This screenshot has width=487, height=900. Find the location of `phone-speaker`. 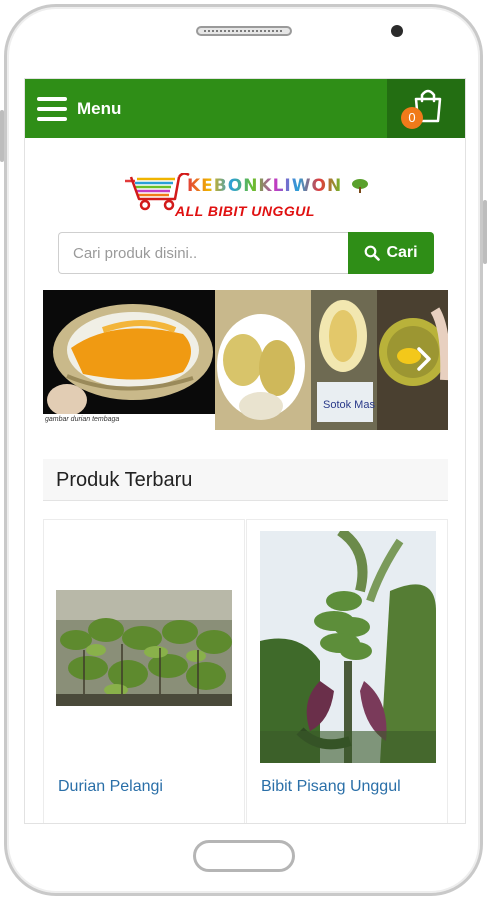

phone-speaker is located at coordinates (244, 31).